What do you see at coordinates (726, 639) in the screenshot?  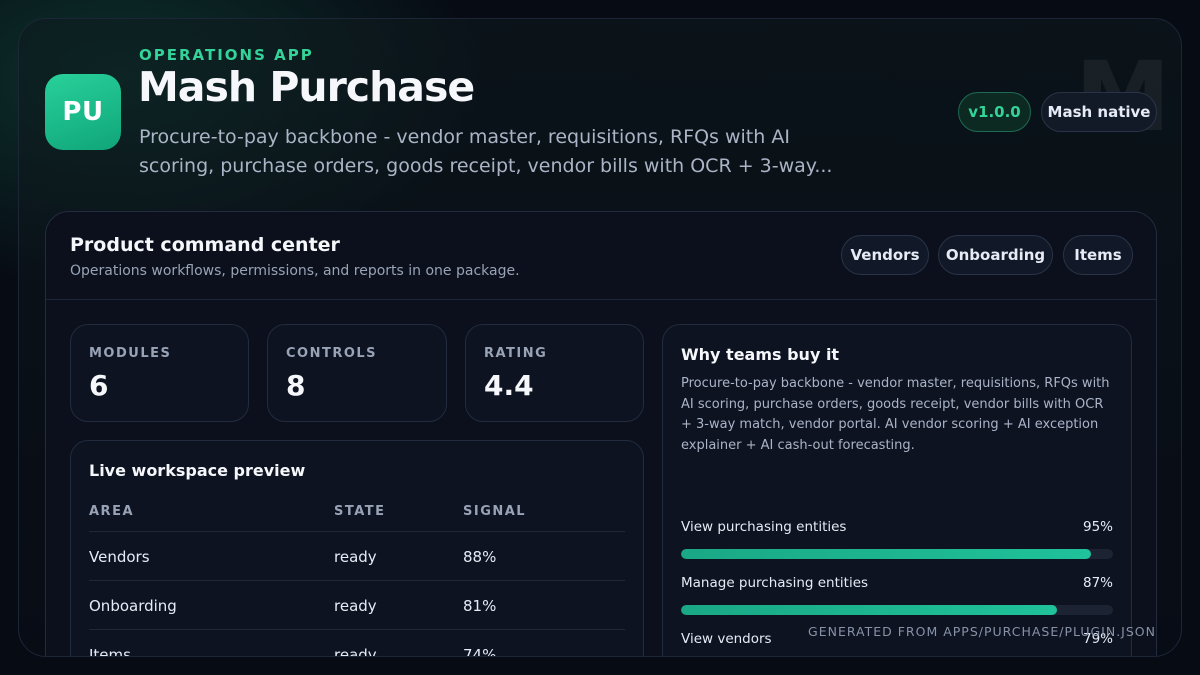 I see `permission-label: View vendors` at bounding box center [726, 639].